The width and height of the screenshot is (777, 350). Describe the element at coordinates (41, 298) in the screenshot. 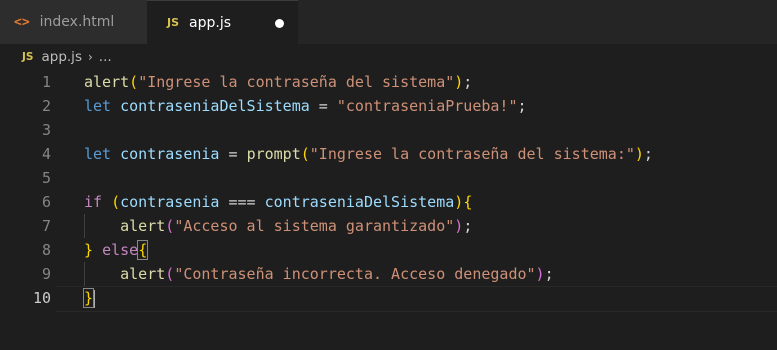

I see `line-number: 10` at that location.